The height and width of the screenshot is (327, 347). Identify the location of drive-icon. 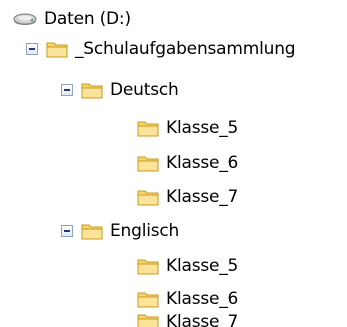
(25, 19).